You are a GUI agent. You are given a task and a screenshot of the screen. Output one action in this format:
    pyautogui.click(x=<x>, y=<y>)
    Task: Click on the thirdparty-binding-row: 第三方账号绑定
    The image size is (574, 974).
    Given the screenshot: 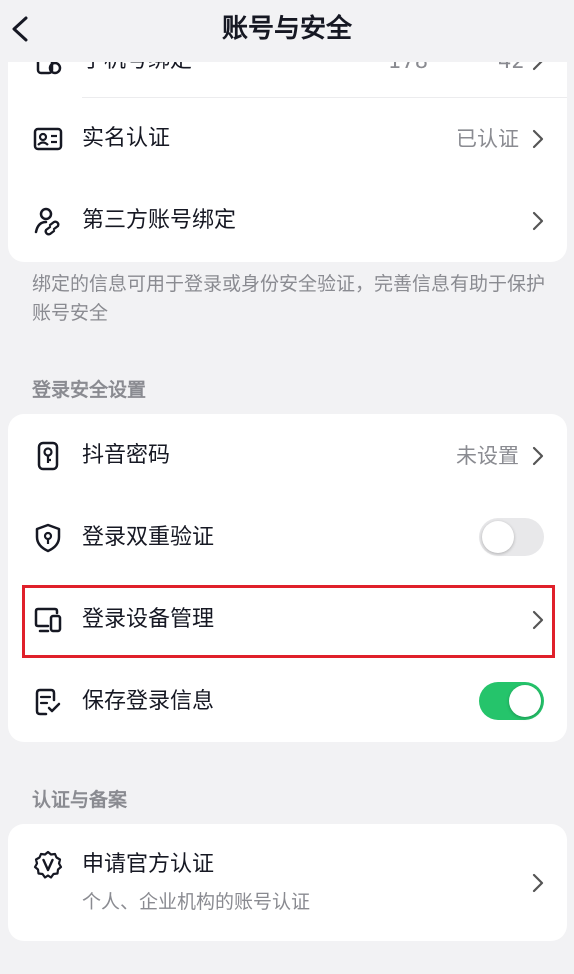 What is the action you would take?
    pyautogui.click(x=287, y=221)
    